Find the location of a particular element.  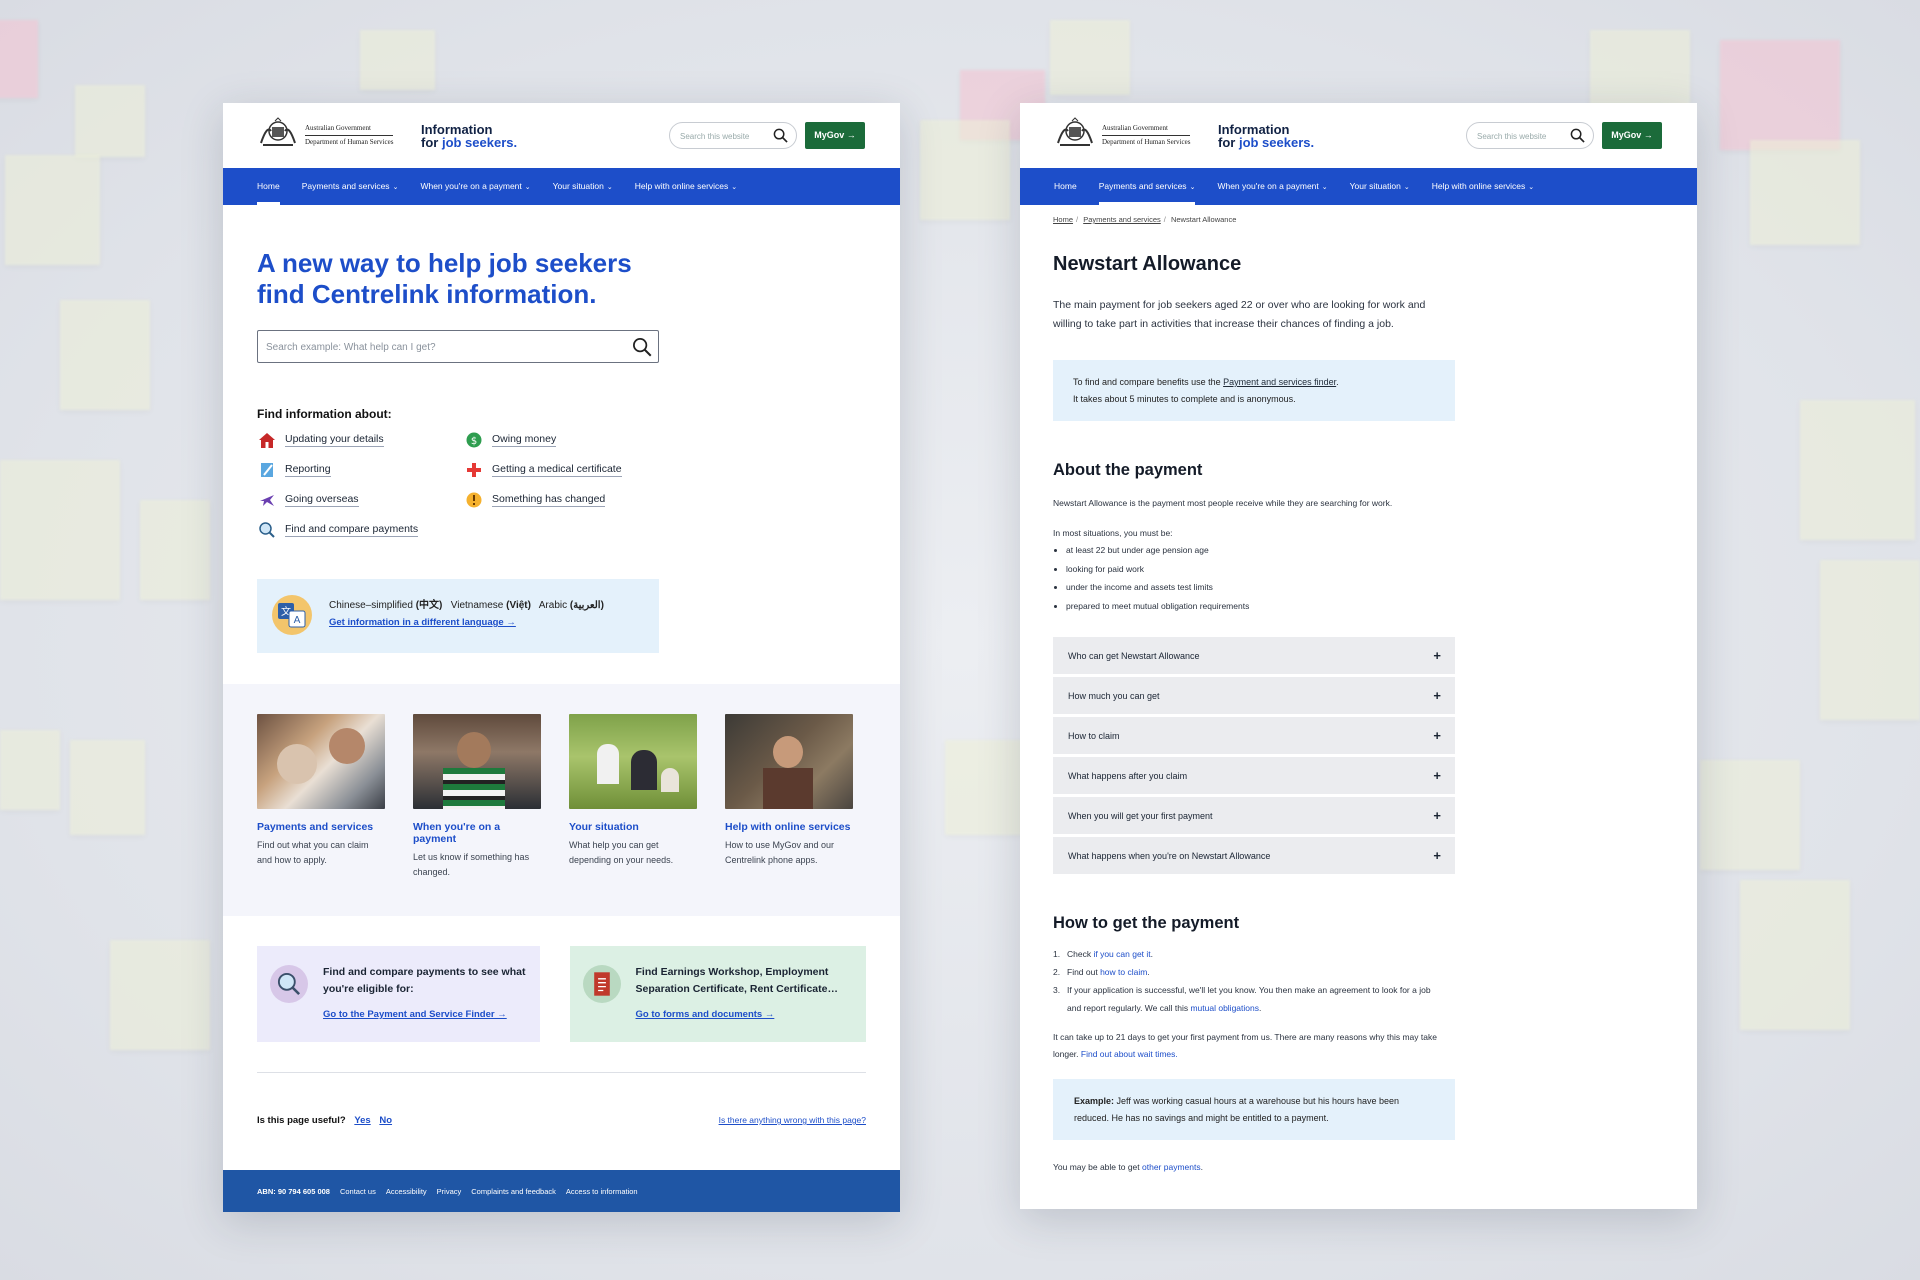

forms-link: Go to forms and documents → is located at coordinates (705, 1014).